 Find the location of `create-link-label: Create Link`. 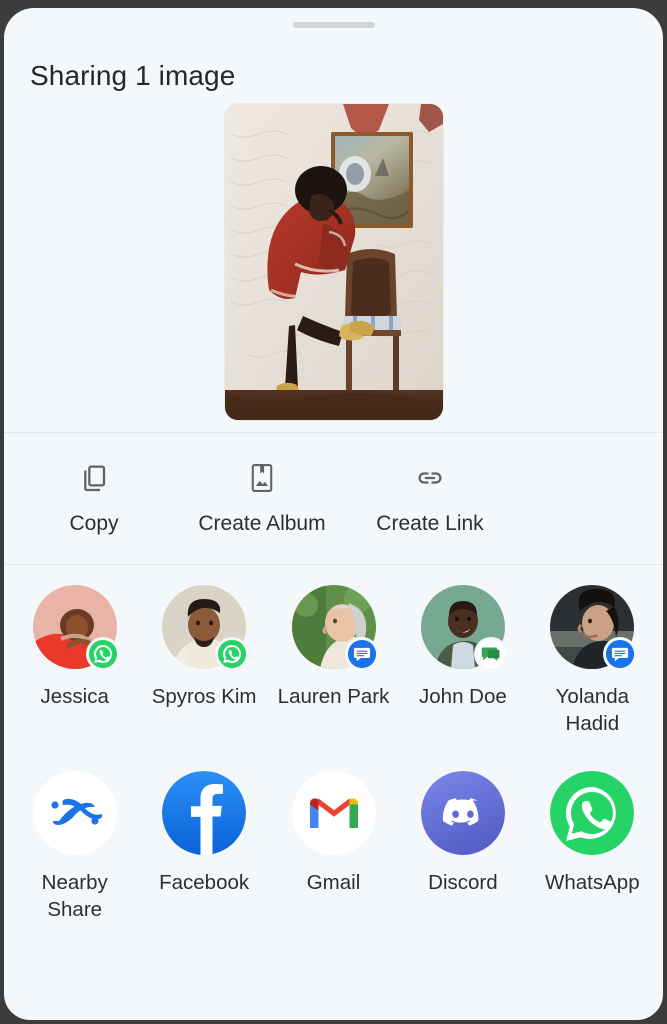

create-link-label: Create Link is located at coordinates (430, 523).